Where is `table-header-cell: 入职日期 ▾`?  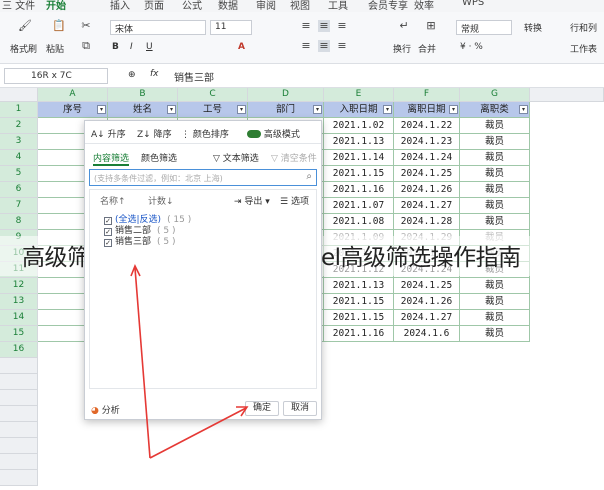 table-header-cell: 入职日期 ▾ is located at coordinates (359, 110).